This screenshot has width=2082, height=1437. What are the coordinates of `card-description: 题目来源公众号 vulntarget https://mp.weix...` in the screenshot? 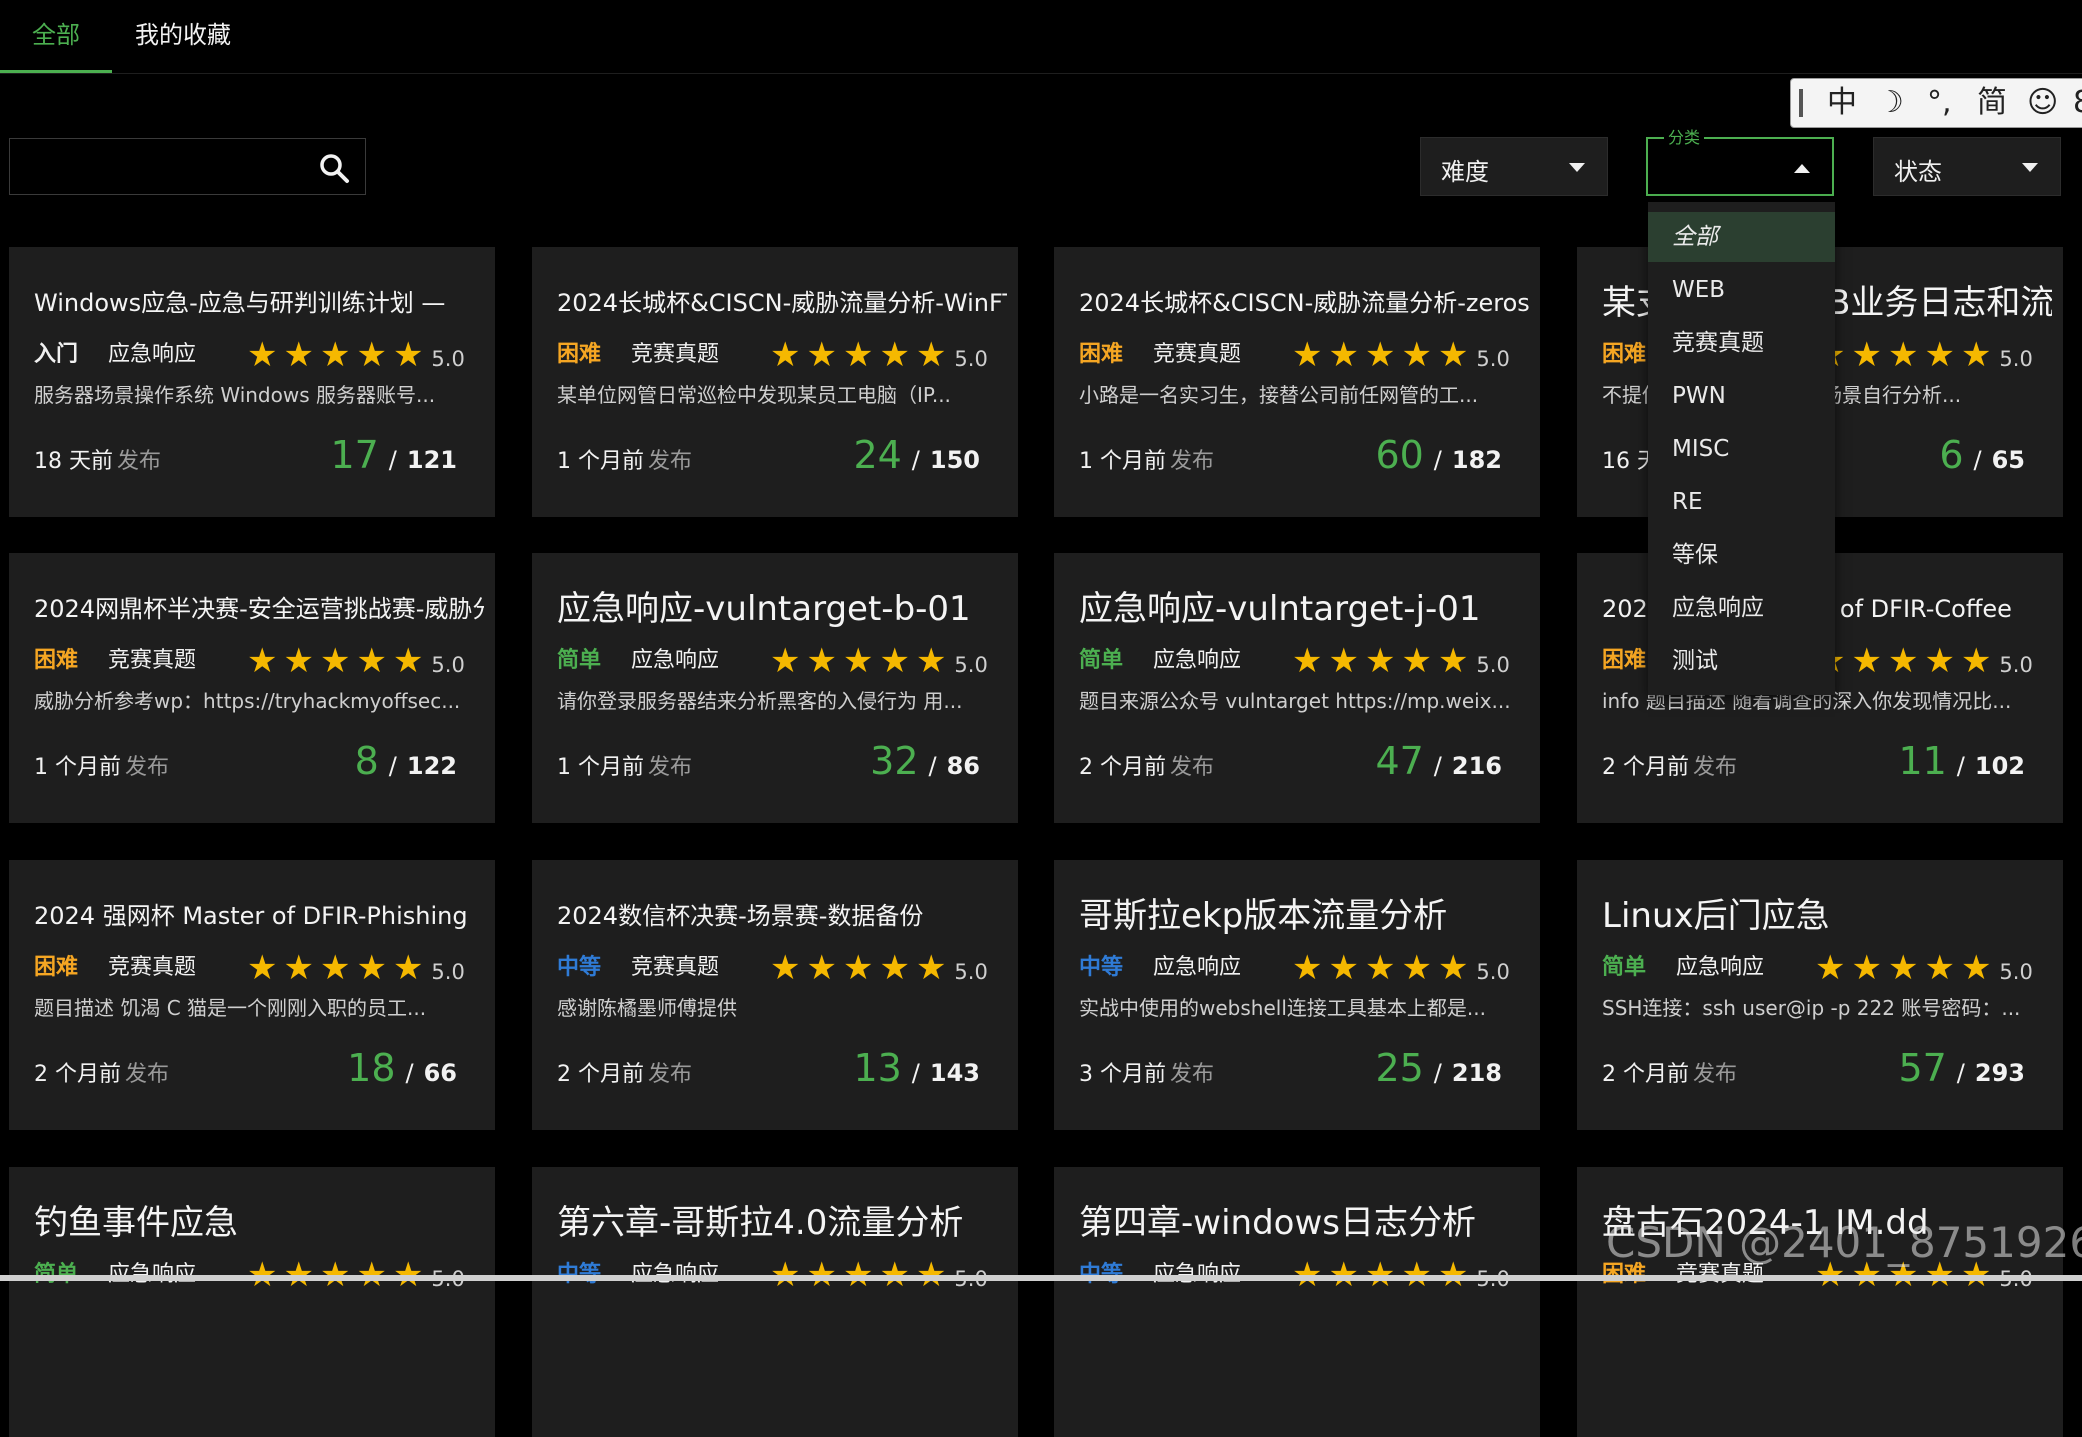 It's located at (1295, 701).